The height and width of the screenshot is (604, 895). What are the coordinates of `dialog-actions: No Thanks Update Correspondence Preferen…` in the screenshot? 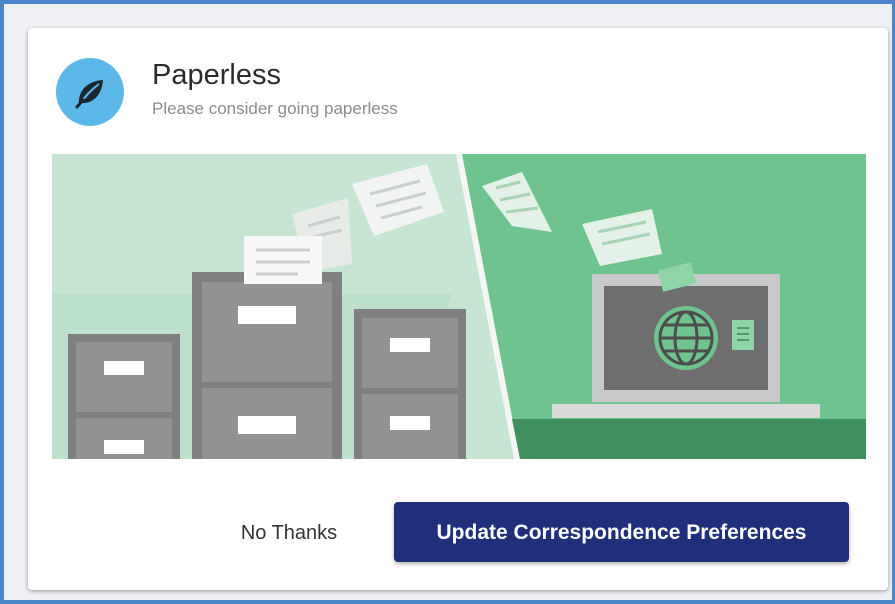 It's located at (458, 532).